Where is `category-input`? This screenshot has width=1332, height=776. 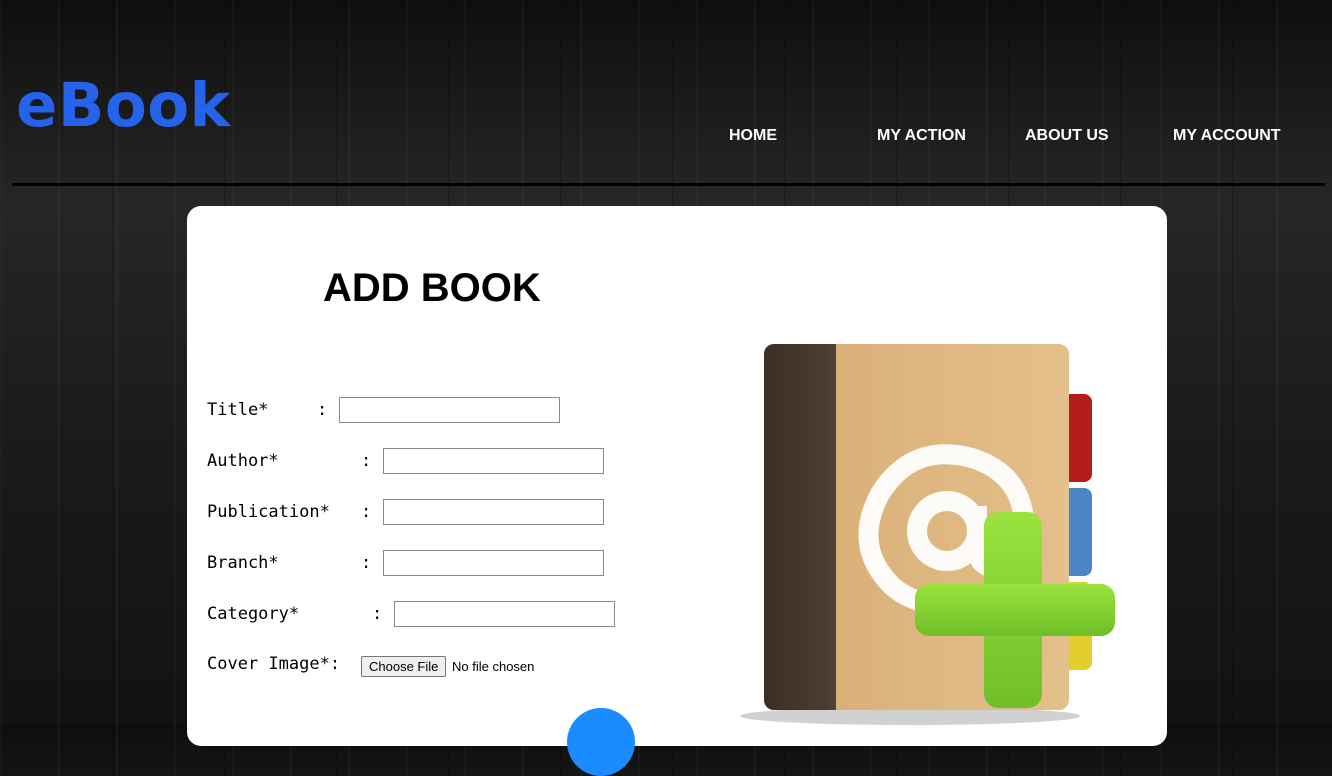
category-input is located at coordinates (504, 614).